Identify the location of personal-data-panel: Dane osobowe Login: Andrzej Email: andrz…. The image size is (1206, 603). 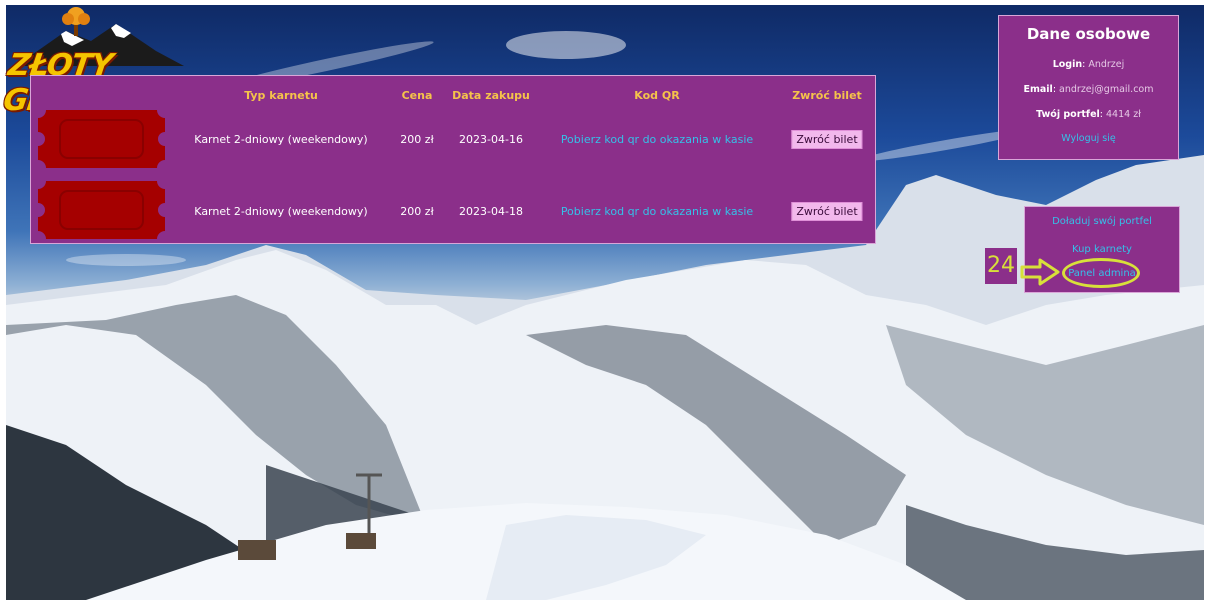
(1088, 87).